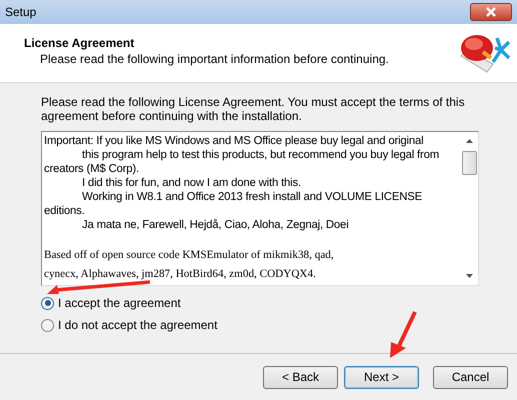 This screenshot has width=517, height=400. Describe the element at coordinates (215, 225) in the screenshot. I see `license-text-line: Ja mata ne, Farewell, Hejdå, Ciao, Aloha, Zegnaj, Doei` at that location.